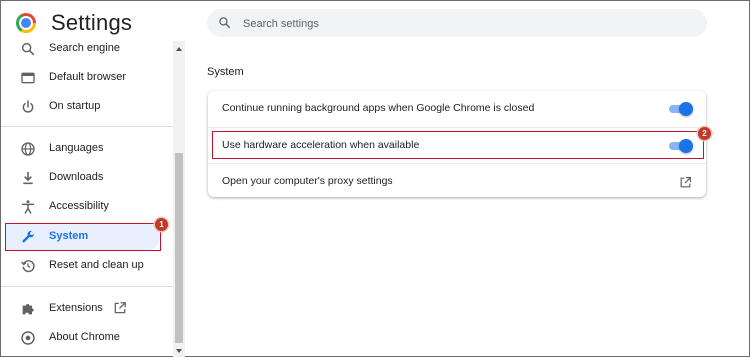  I want to click on chrome-icon, so click(28, 338).